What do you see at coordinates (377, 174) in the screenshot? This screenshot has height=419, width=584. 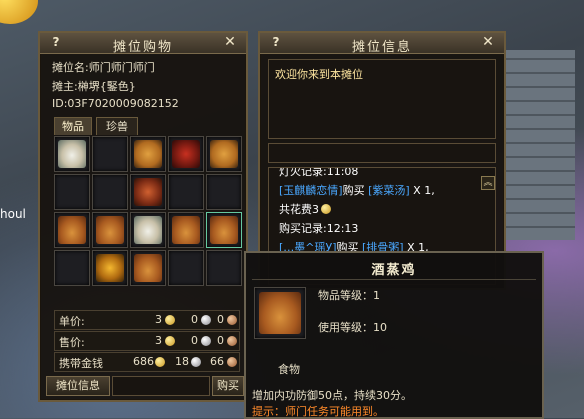 I see `log-line: 灯火记录:11:08` at bounding box center [377, 174].